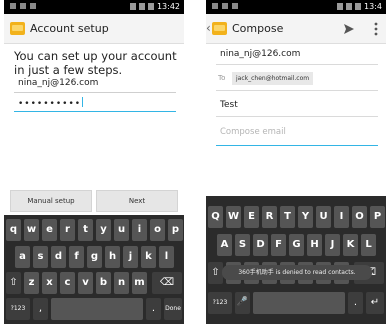 The image size is (389, 324). Describe the element at coordinates (112, 257) in the screenshot. I see `key-h: h` at that location.